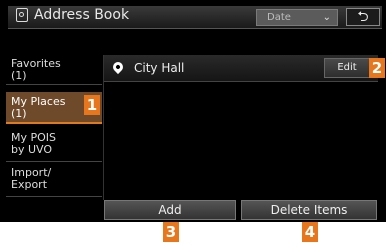  Describe the element at coordinates (32, 149) in the screenshot. I see `sidebar-item-sublabel: by UVO` at that location.